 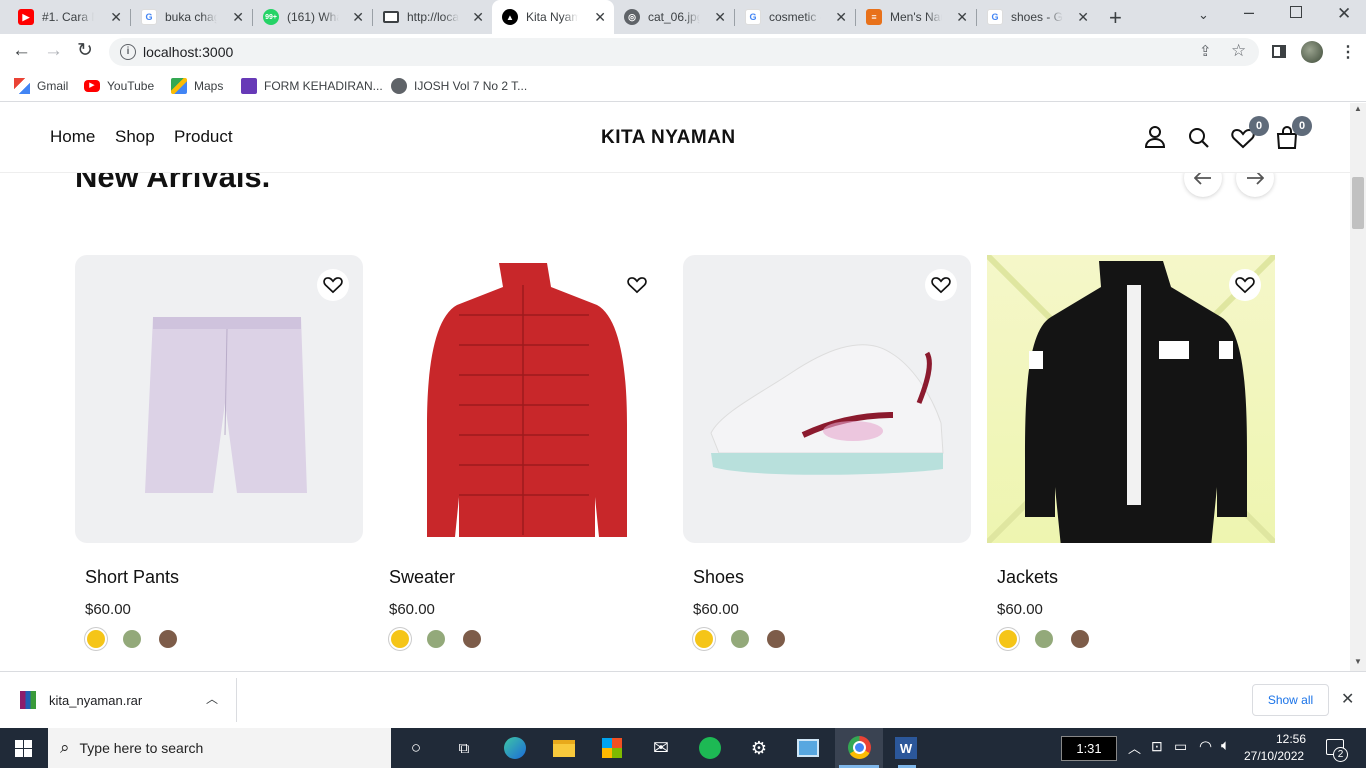 What do you see at coordinates (53, 51) in the screenshot?
I see `forward-icon: →` at bounding box center [53, 51].